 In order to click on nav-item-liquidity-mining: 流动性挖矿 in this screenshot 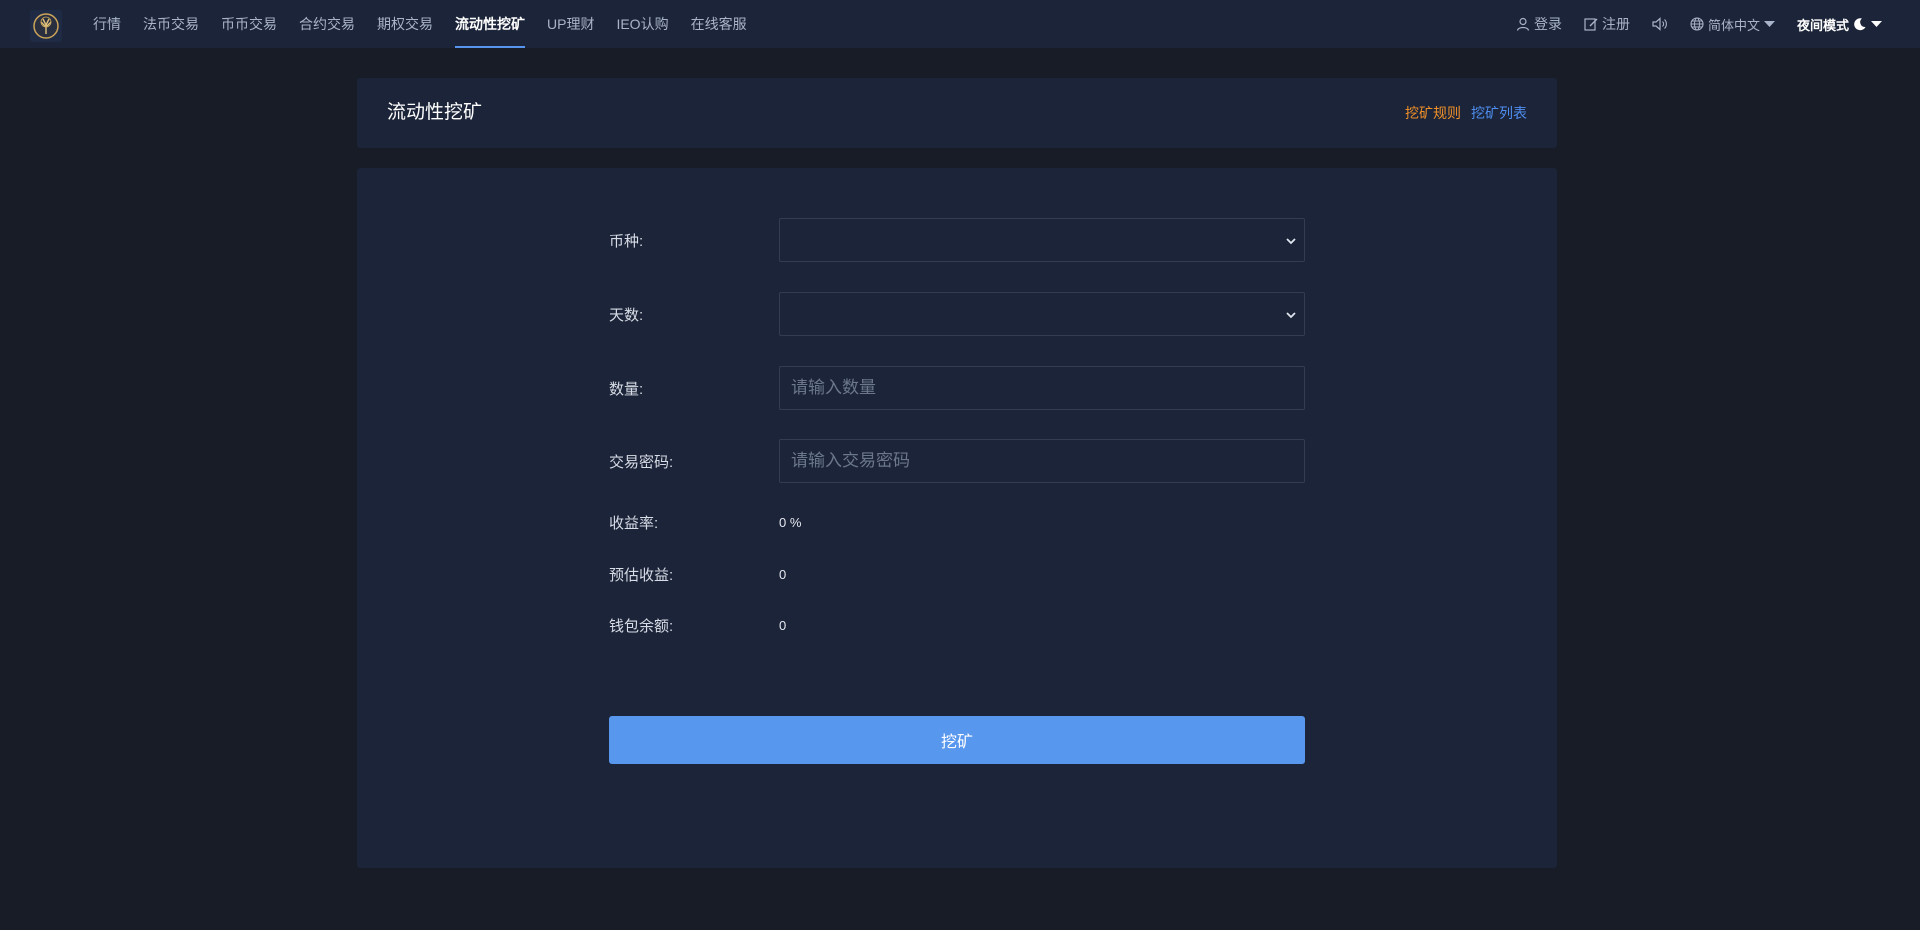, I will do `click(490, 24)`.